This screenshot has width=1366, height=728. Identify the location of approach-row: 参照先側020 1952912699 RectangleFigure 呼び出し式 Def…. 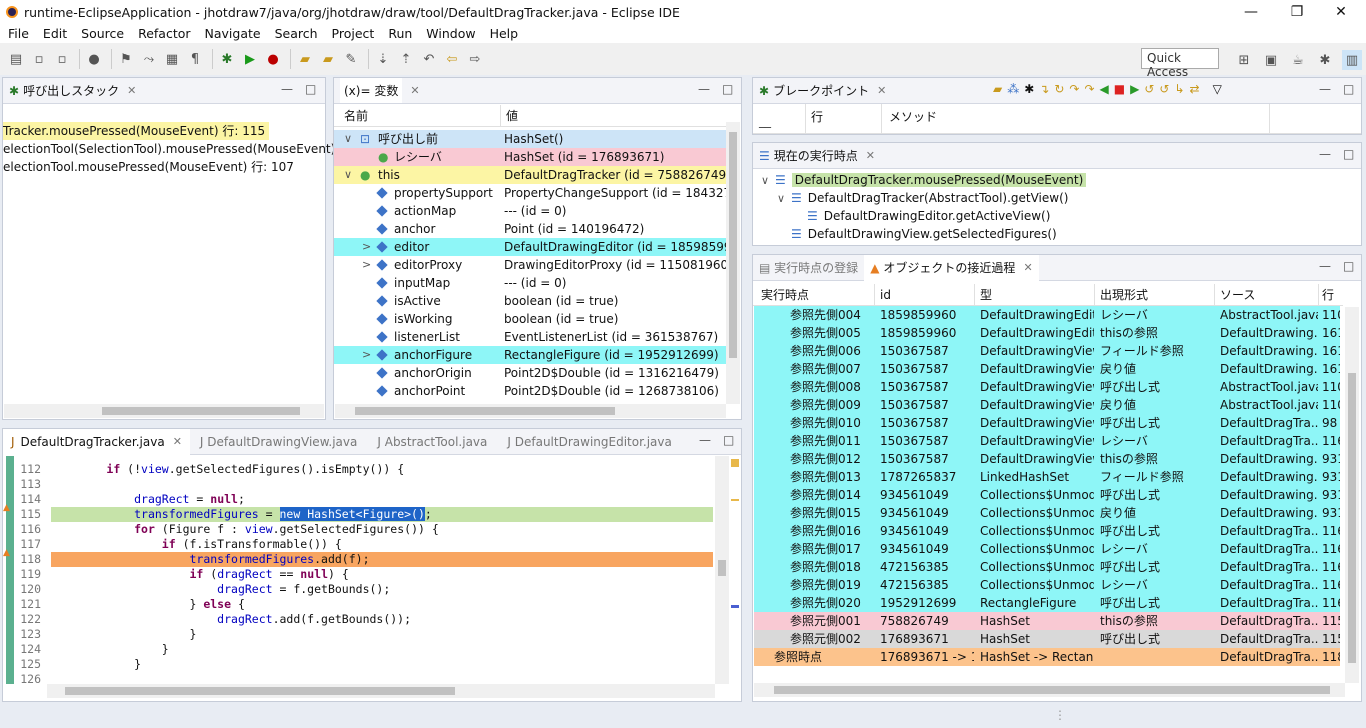
(1047, 603).